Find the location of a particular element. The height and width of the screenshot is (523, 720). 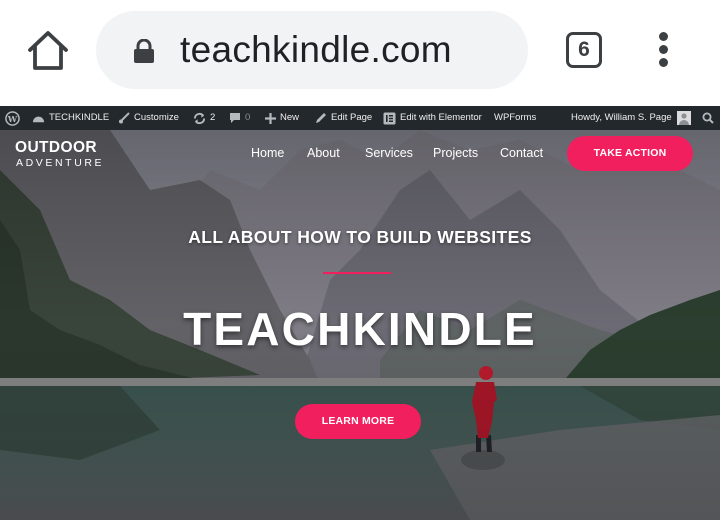

hero-headline: TEACHKINDLE is located at coordinates (360, 329).